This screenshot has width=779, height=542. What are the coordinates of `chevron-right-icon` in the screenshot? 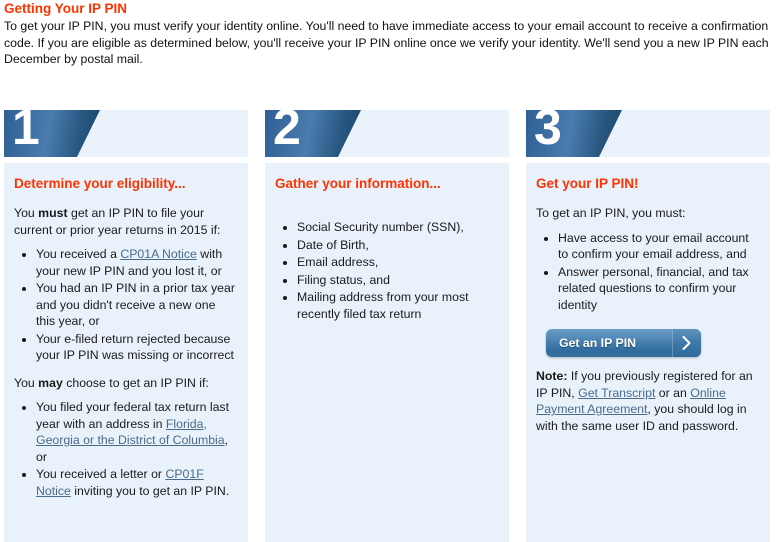 It's located at (686, 343).